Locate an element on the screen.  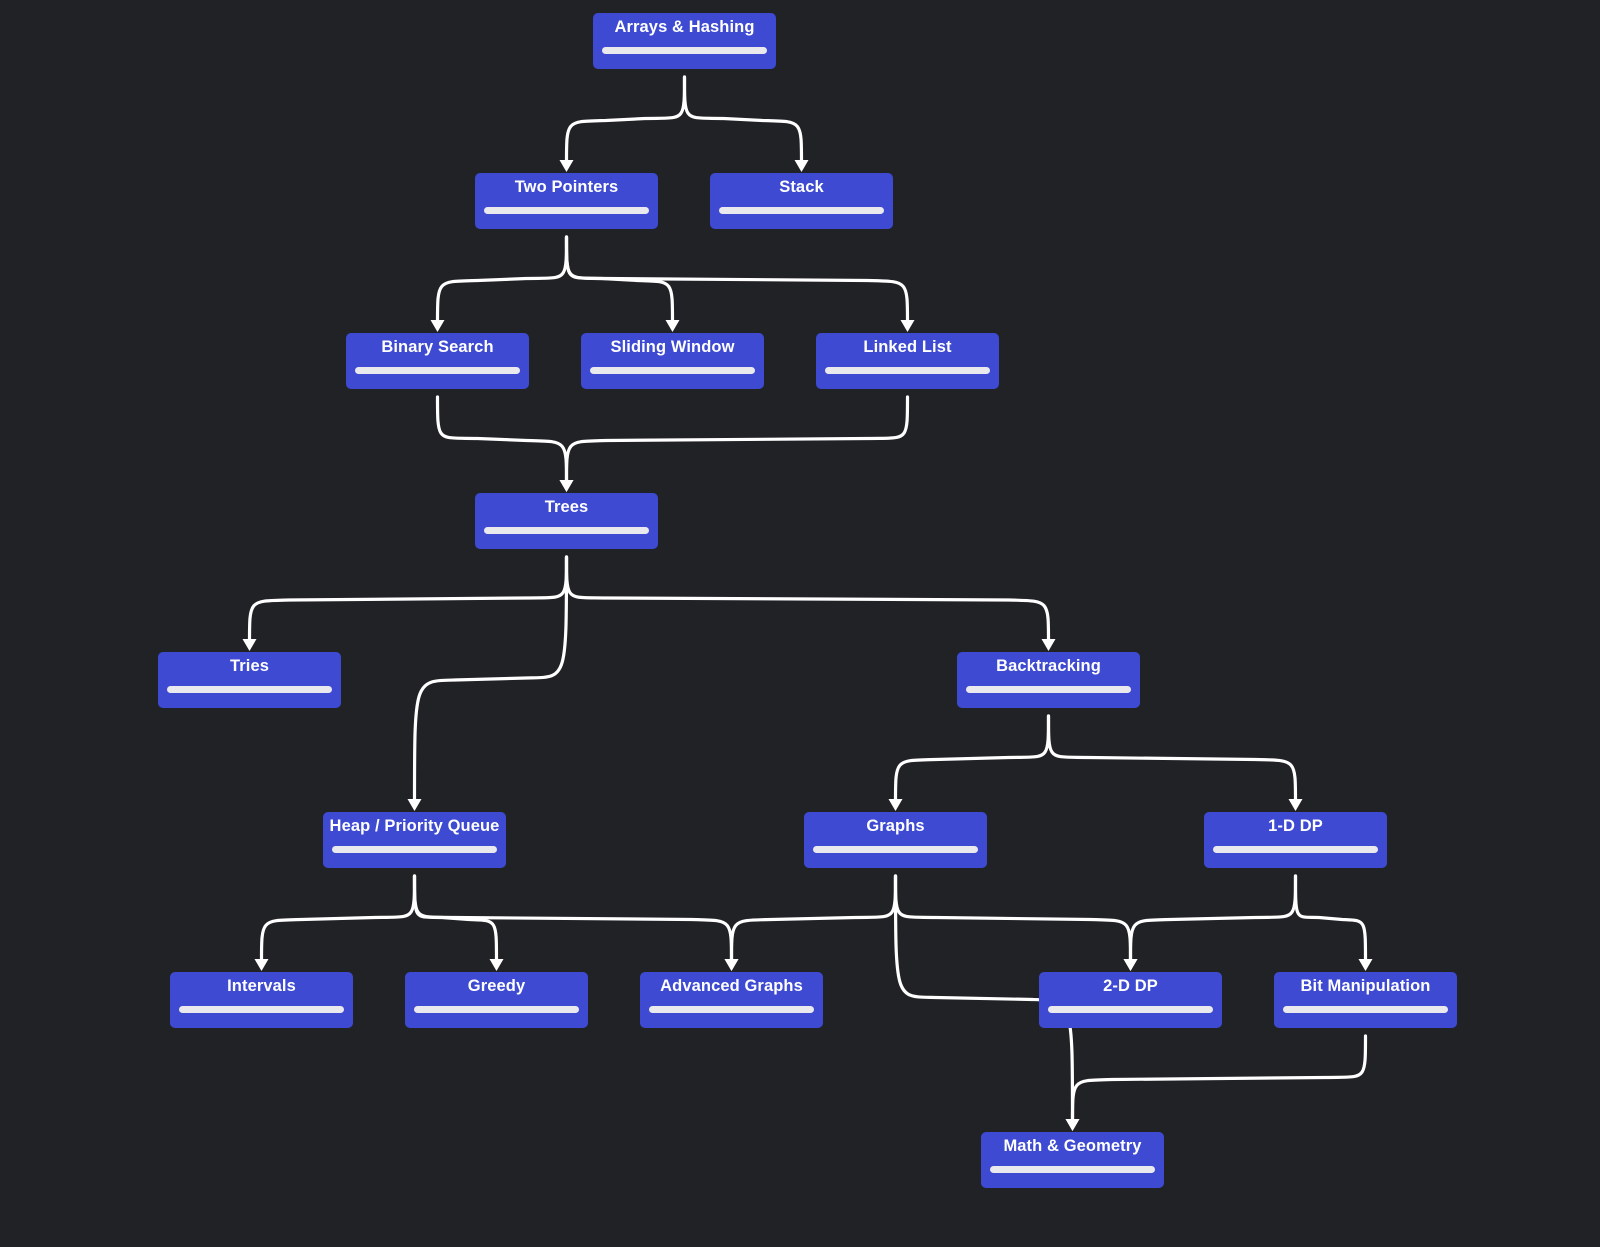
node-label: Bit Manipulation is located at coordinates (1365, 986).